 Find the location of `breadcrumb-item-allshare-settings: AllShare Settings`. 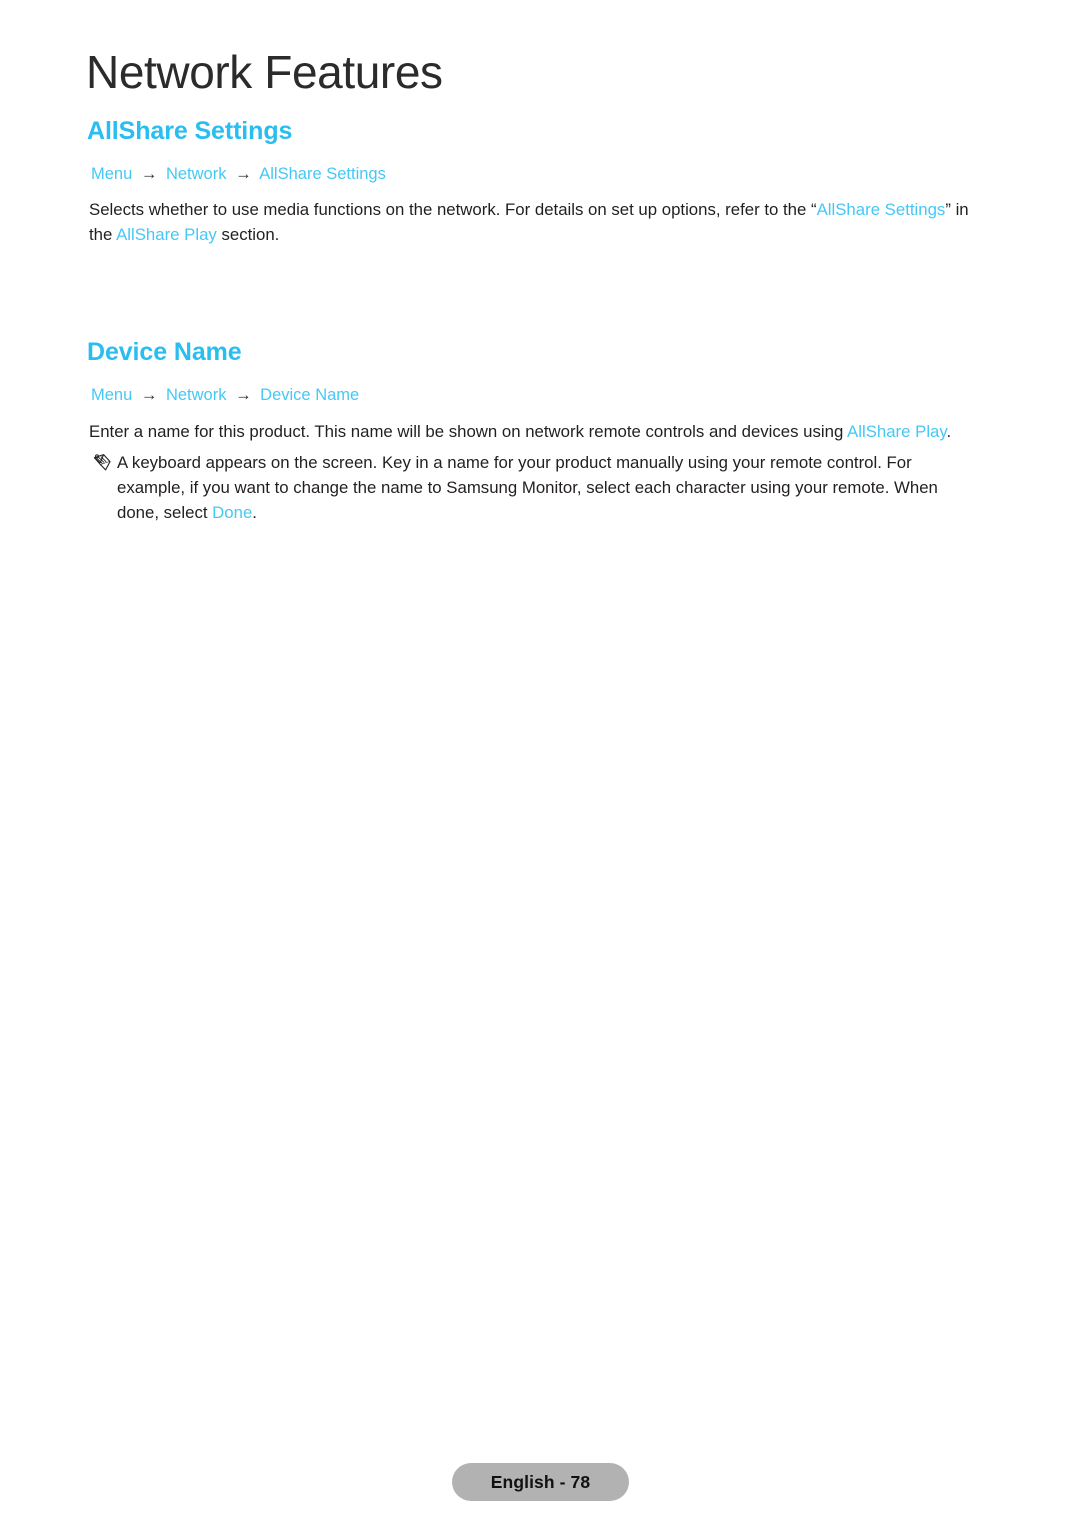

breadcrumb-item-allshare-settings: AllShare Settings is located at coordinates (322, 174).